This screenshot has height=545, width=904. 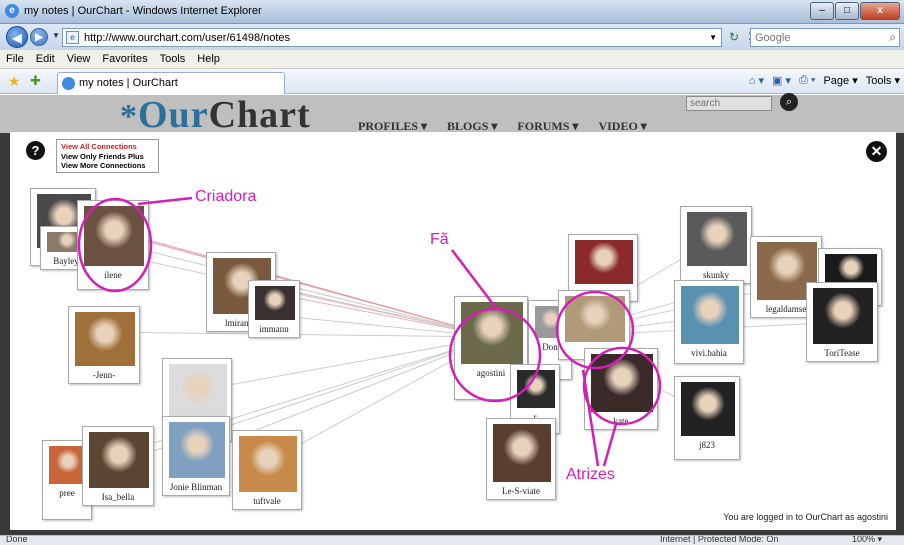 I want to click on tab-my-notes: my notes | OurChart, so click(x=171, y=83).